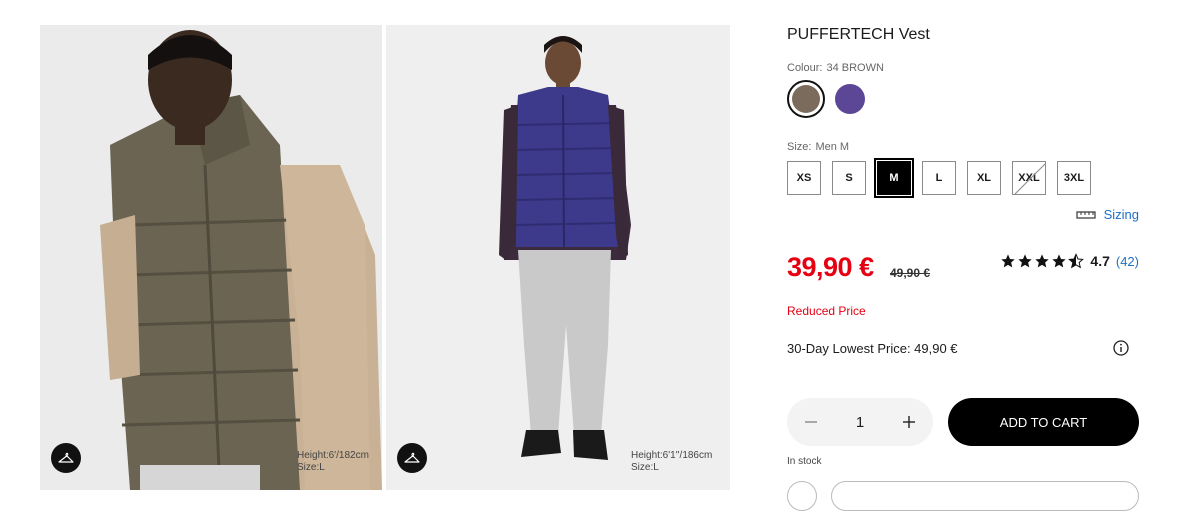  Describe the element at coordinates (939, 178) in the screenshot. I see `size-option-l: L` at that location.